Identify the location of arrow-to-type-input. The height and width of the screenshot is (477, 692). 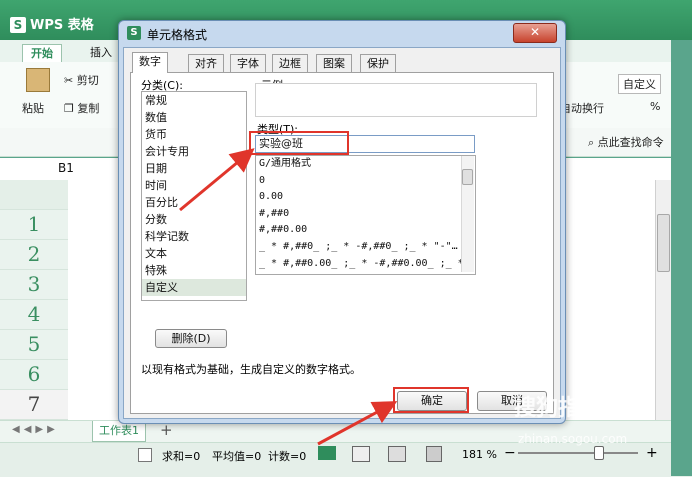
(217, 180).